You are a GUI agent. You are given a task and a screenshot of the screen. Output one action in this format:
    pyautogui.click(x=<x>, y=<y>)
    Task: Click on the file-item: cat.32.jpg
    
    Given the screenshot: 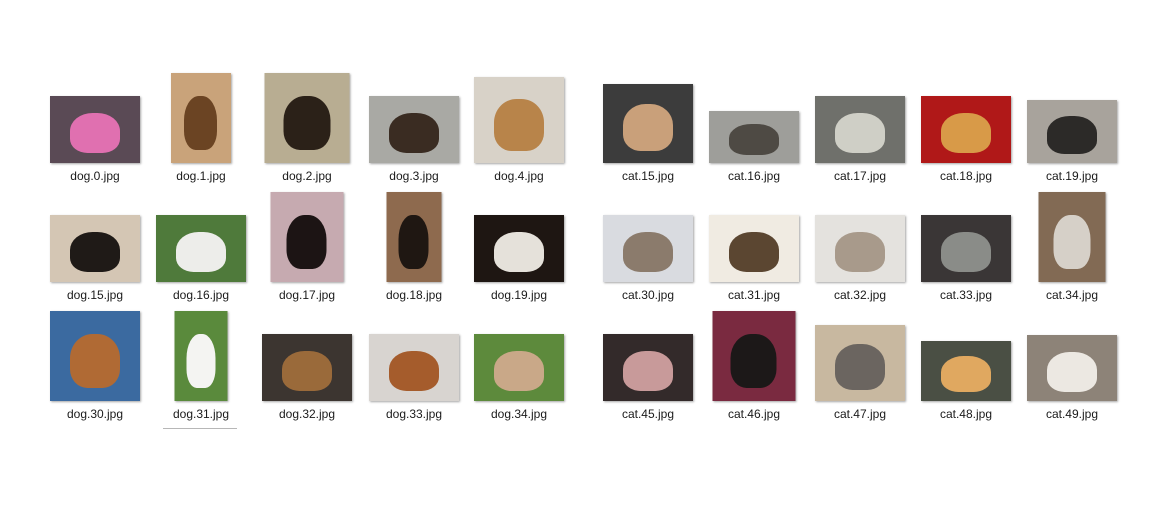 What is the action you would take?
    pyautogui.click(x=860, y=247)
    